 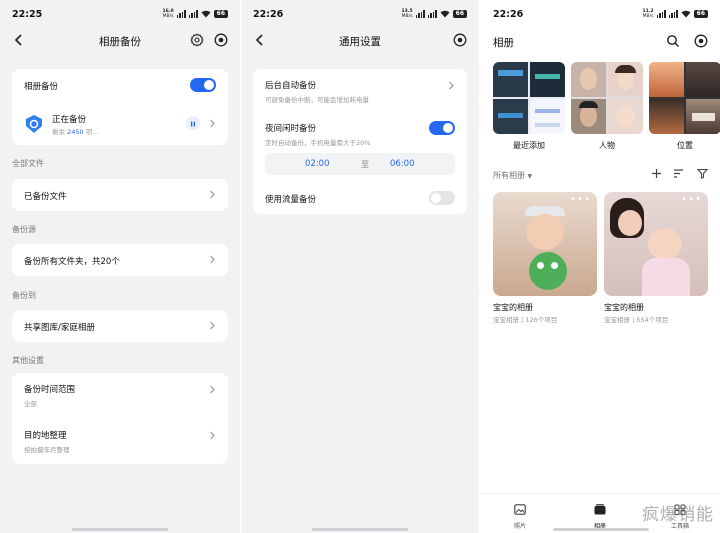 What do you see at coordinates (684, 98) in the screenshot?
I see `places-album-tile` at bounding box center [684, 98].